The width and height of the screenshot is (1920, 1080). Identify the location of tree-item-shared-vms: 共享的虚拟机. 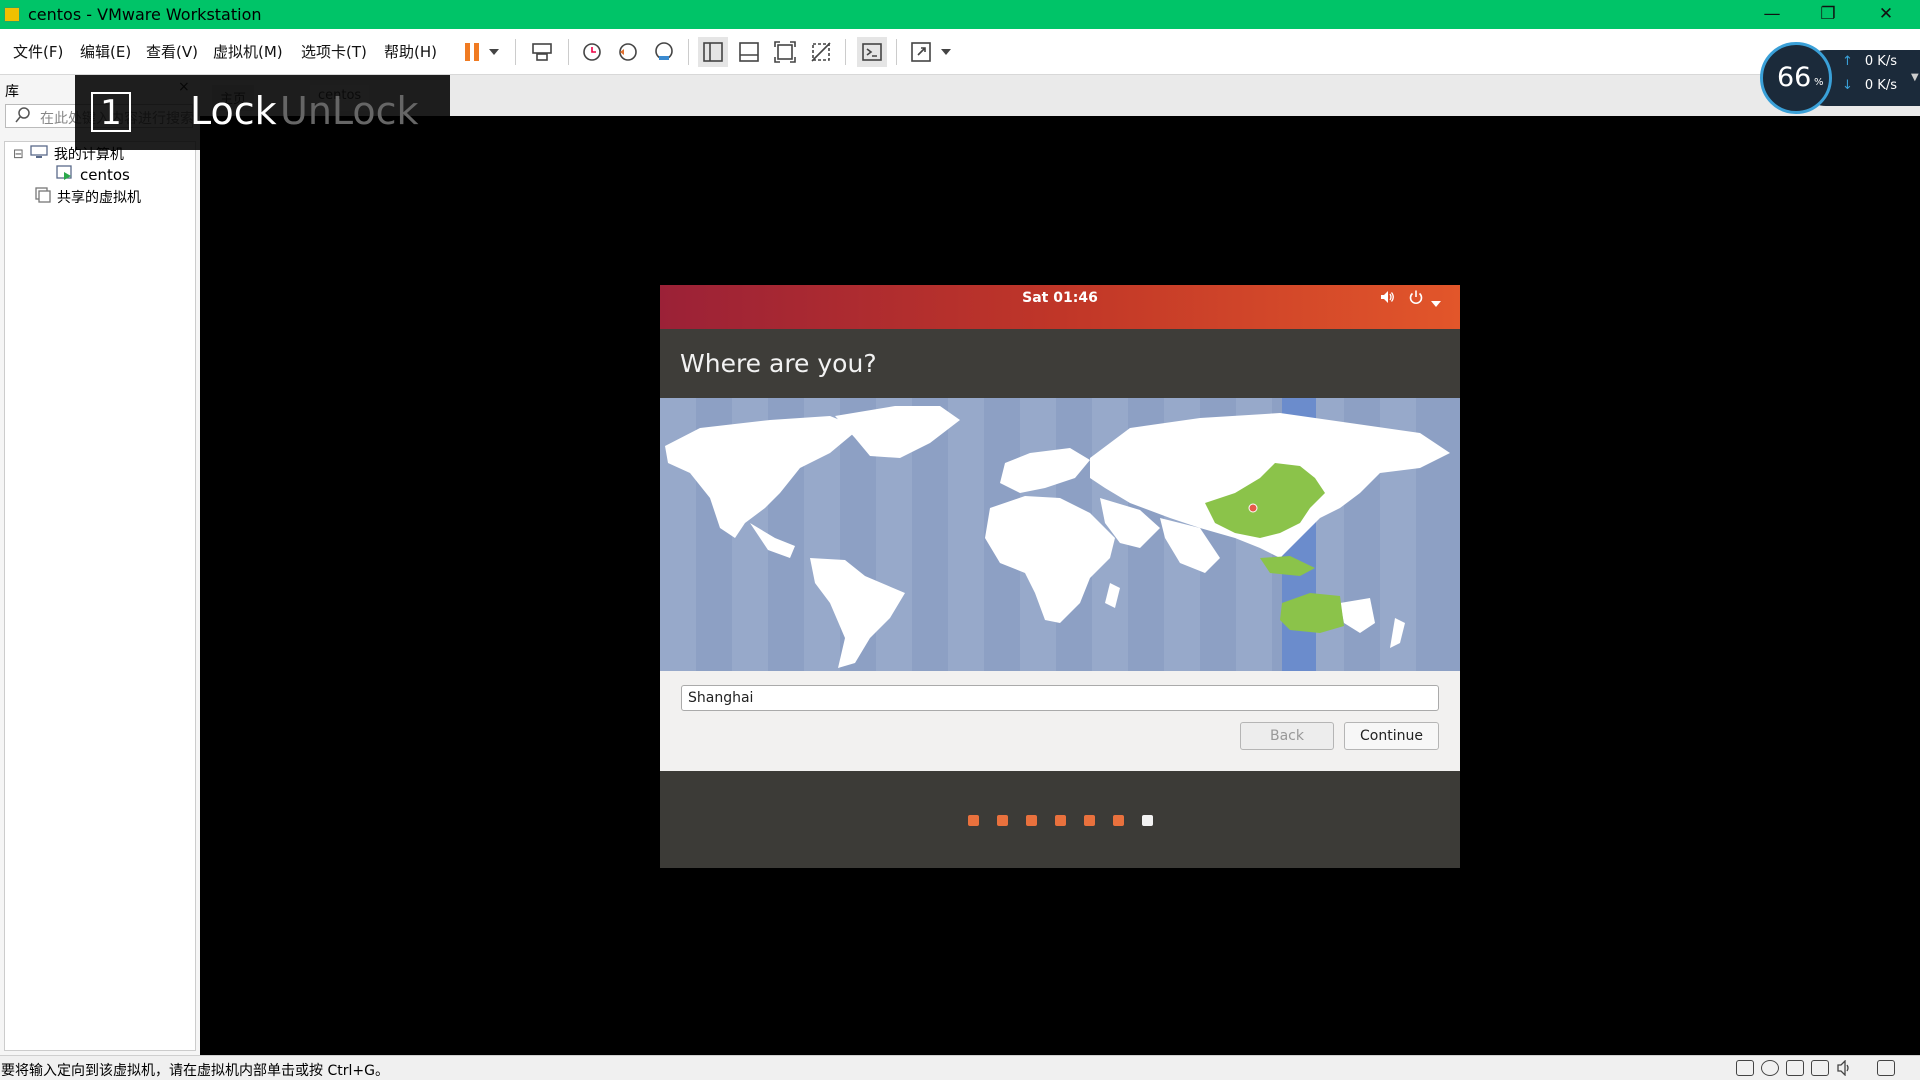
(88, 197).